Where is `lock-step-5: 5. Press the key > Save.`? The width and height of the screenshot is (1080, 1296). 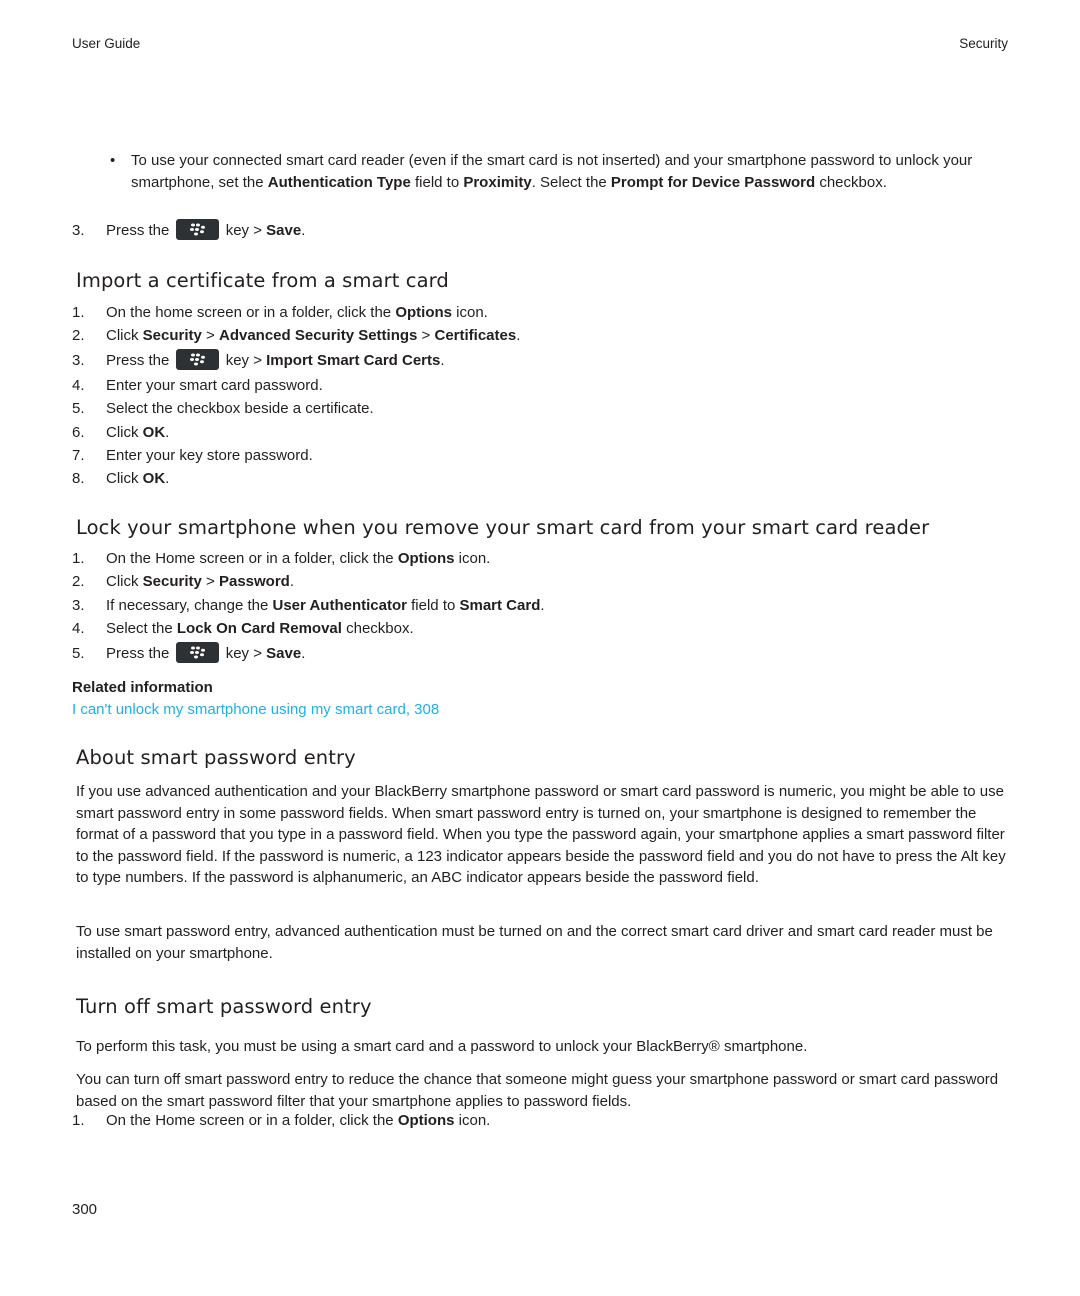
lock-step-5: 5. Press the key > Save. is located at coordinates (188, 653).